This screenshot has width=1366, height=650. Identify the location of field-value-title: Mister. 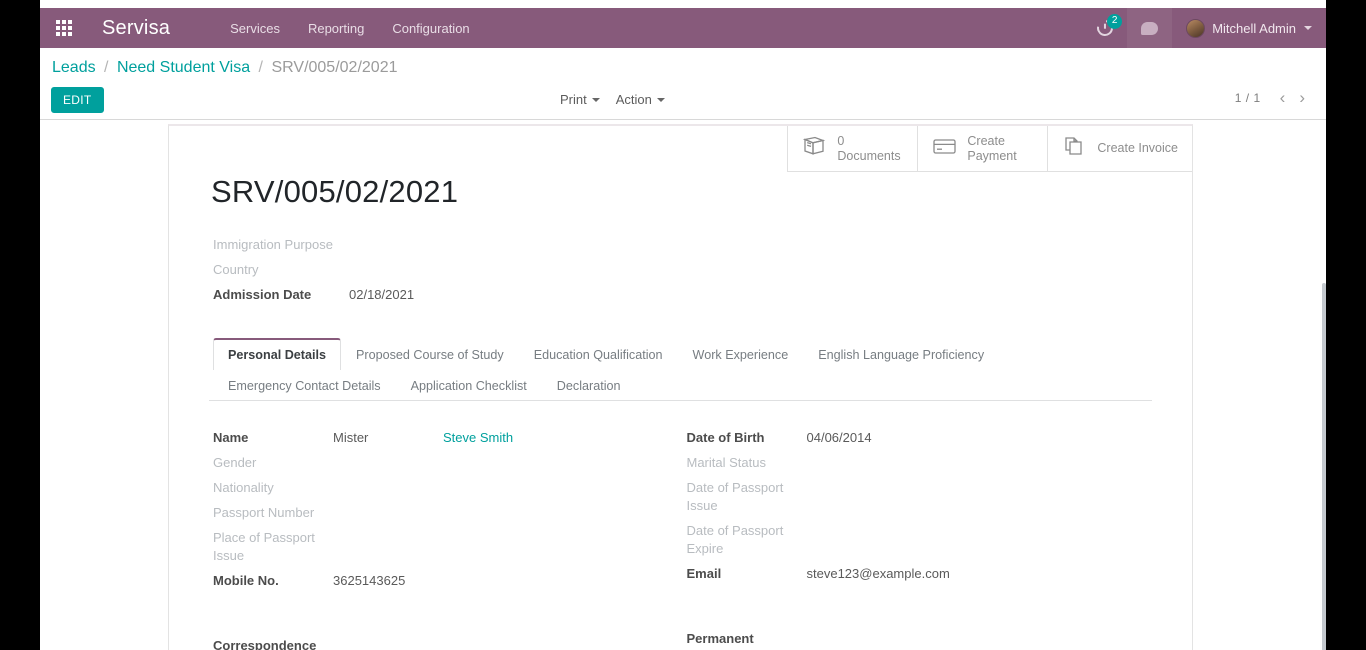
(388, 438).